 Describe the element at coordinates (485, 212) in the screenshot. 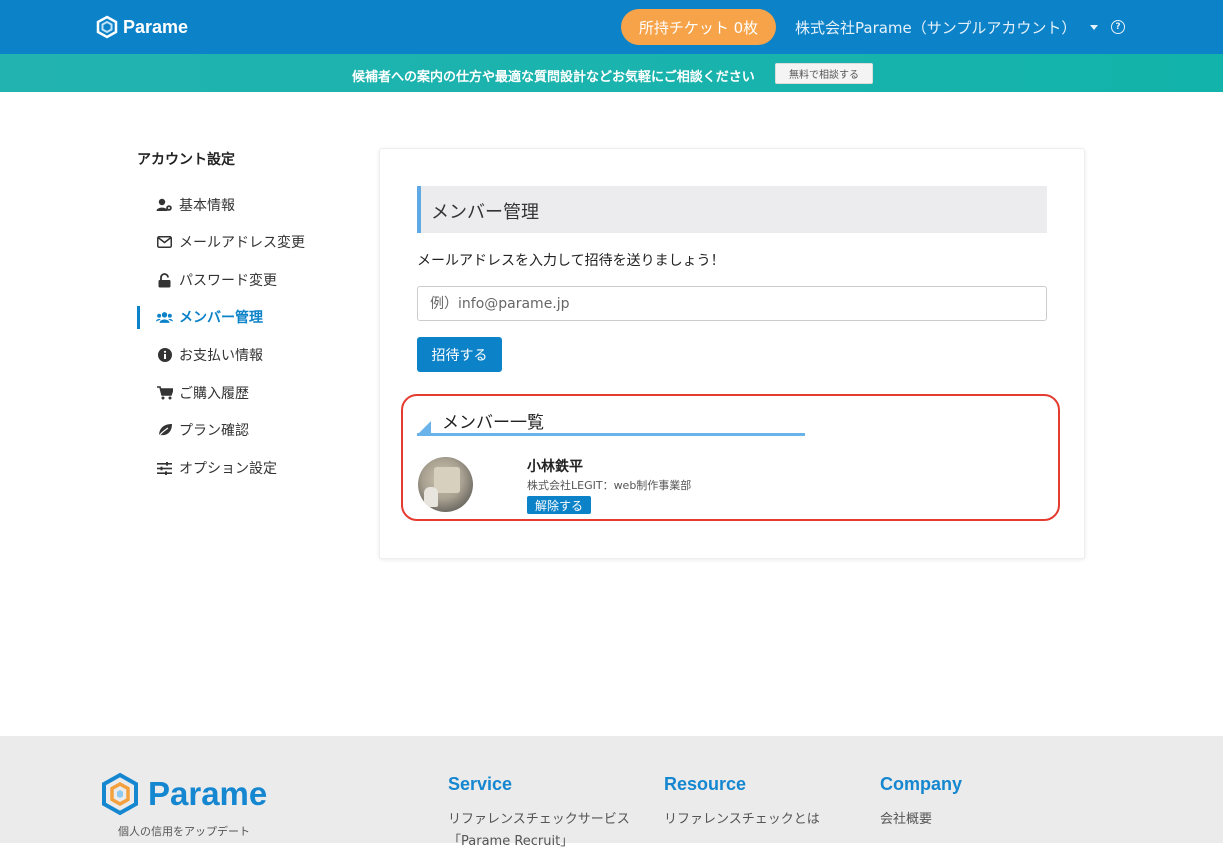

I see `section-title: メンバー管理` at that location.